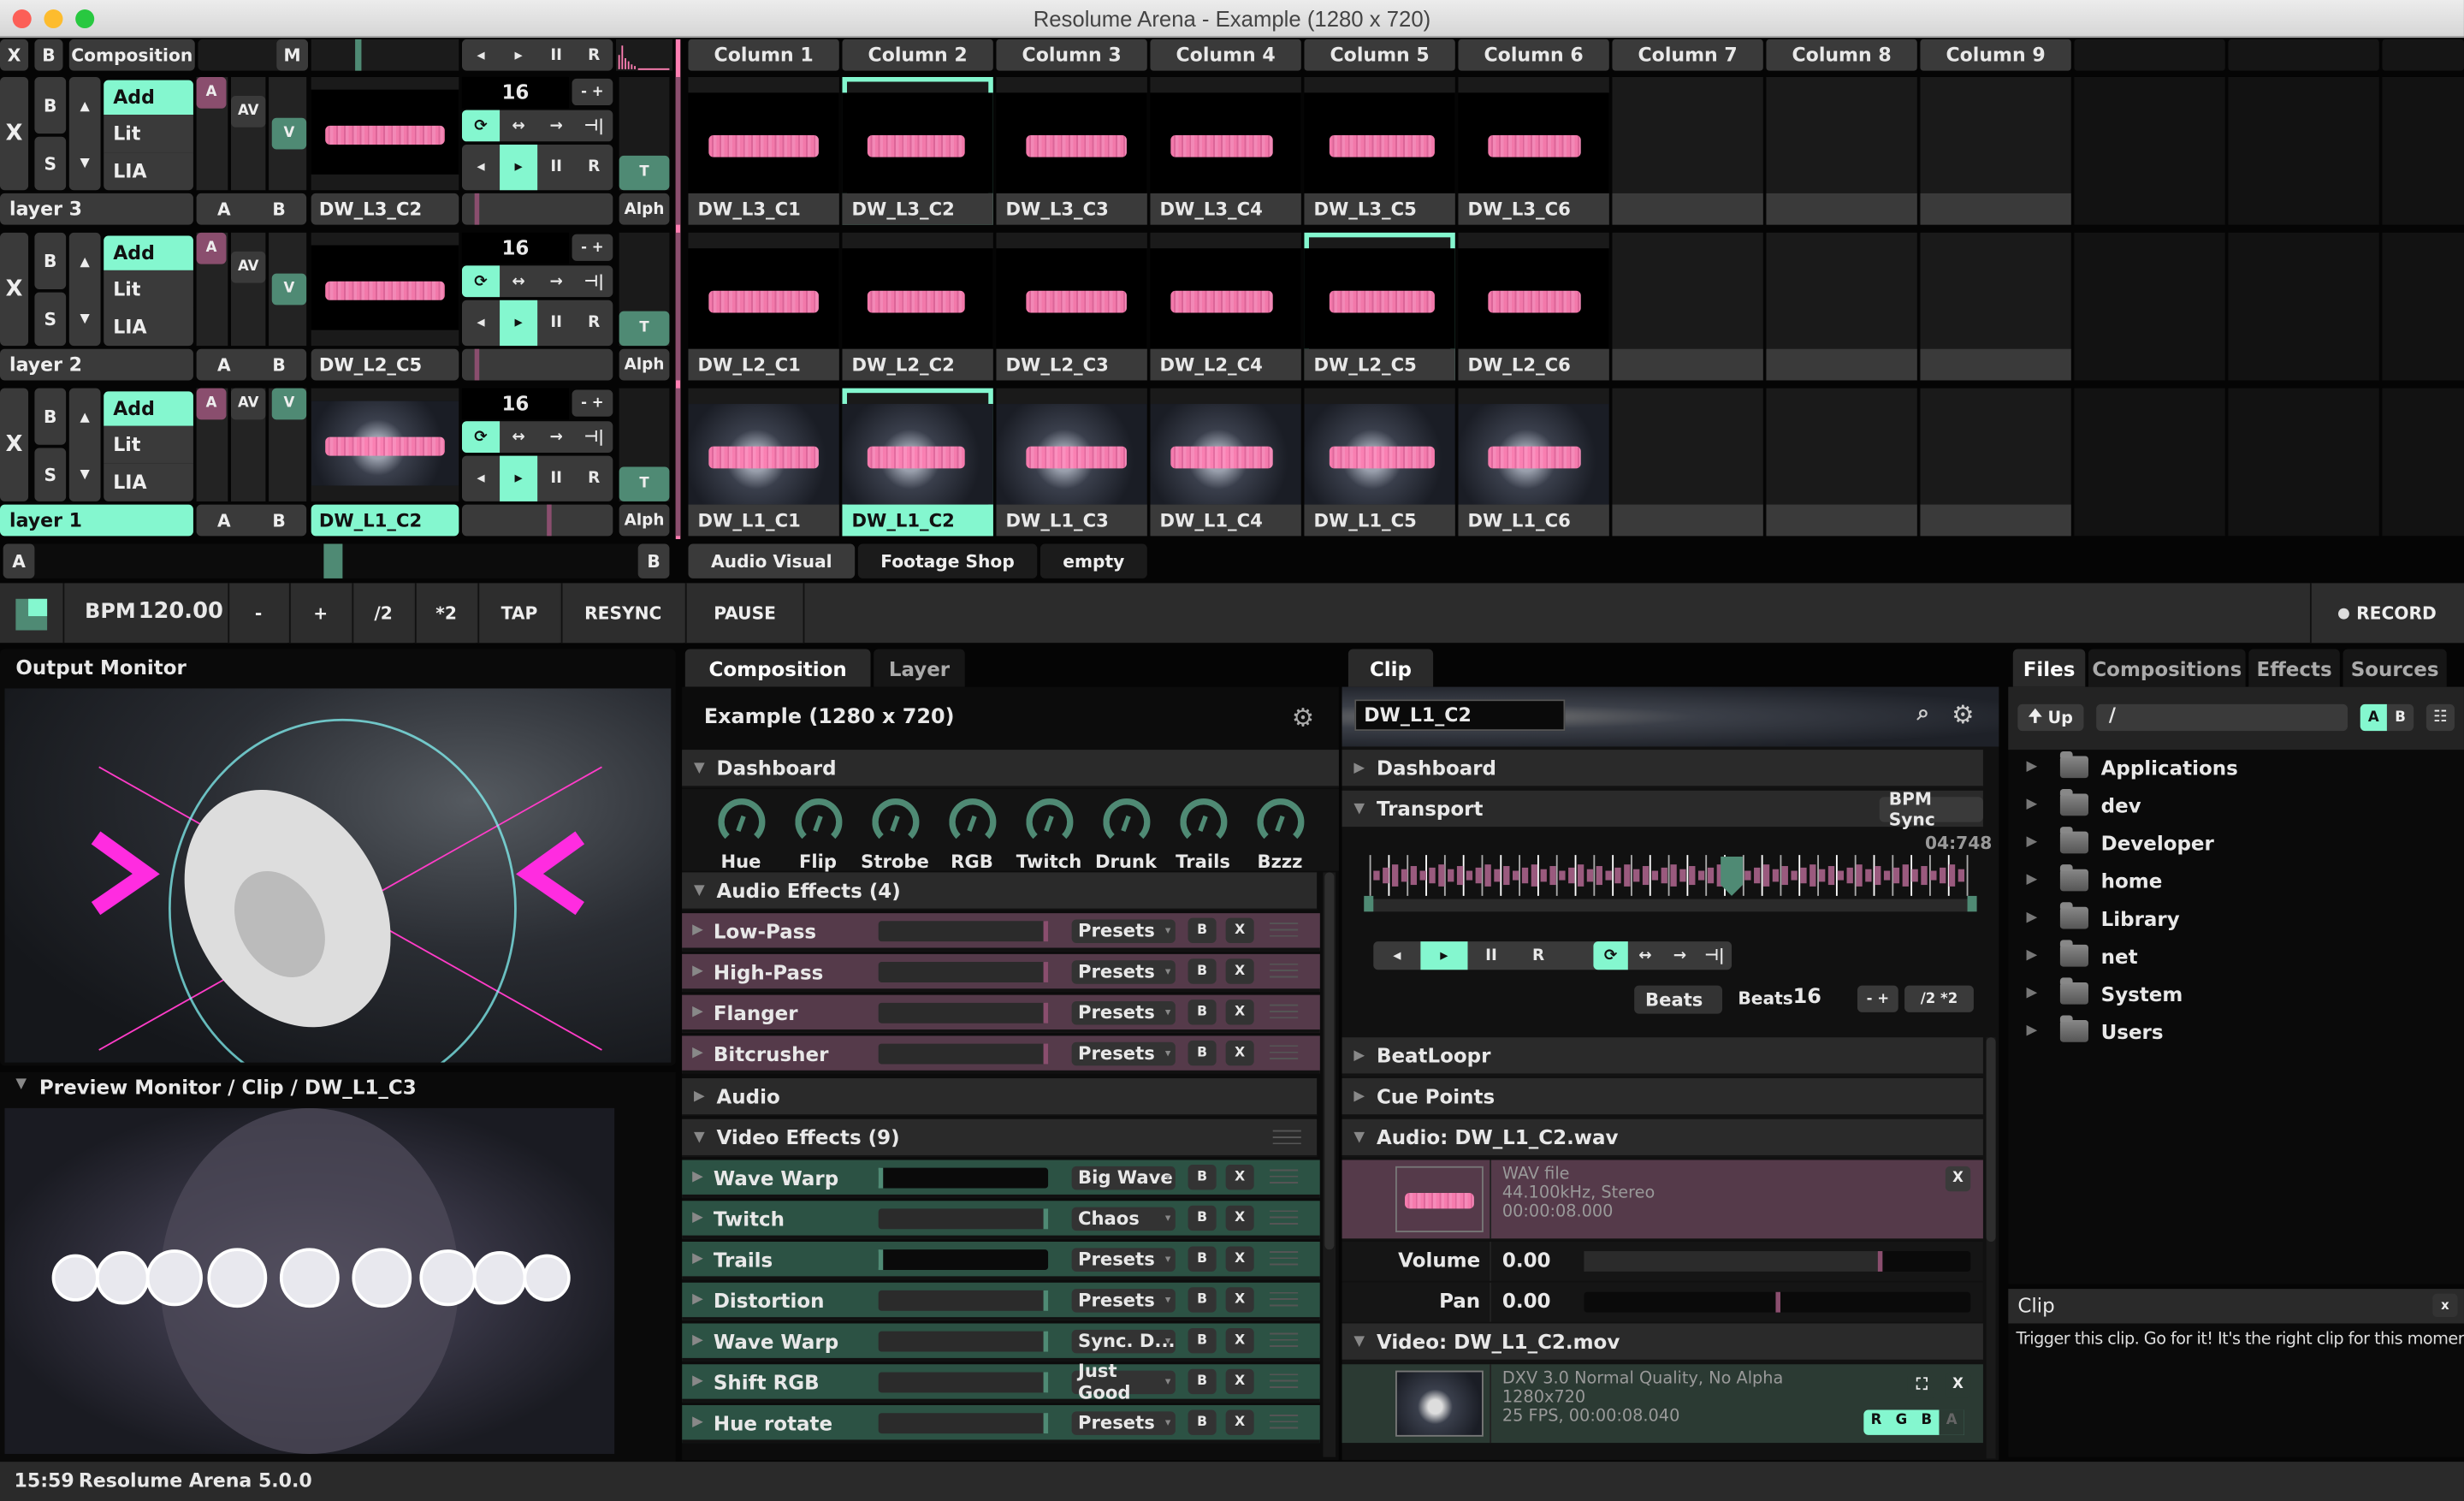 This screenshot has height=1501, width=2464. I want to click on folder-item: ▶ Developer, so click(2115, 843).